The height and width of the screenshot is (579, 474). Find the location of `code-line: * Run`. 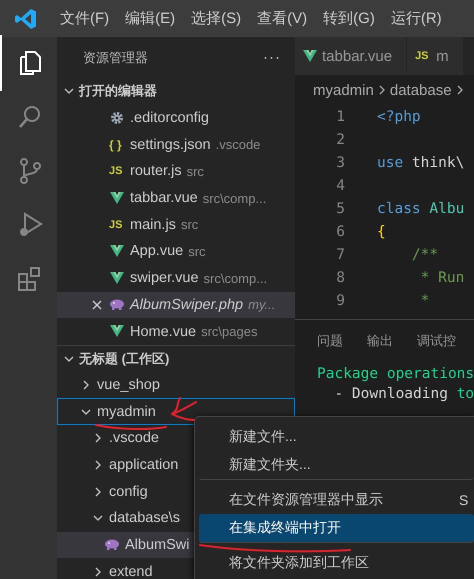

code-line: * Run is located at coordinates (442, 278).